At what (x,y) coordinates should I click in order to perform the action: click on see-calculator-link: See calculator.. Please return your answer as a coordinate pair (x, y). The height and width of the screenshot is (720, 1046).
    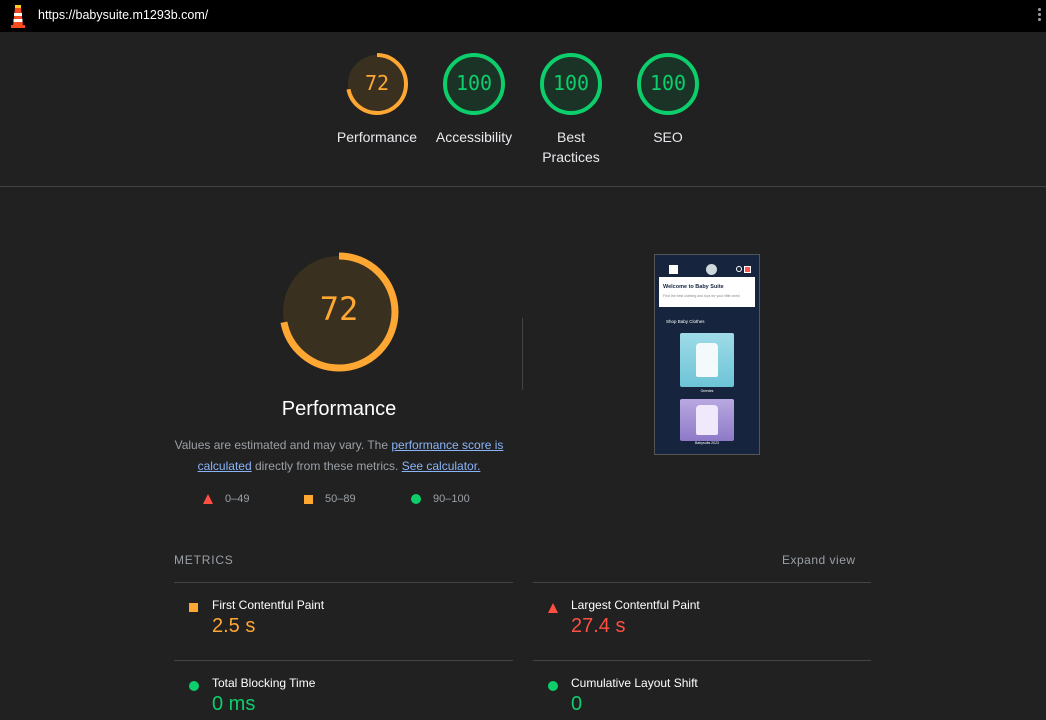
    Looking at the image, I should click on (441, 466).